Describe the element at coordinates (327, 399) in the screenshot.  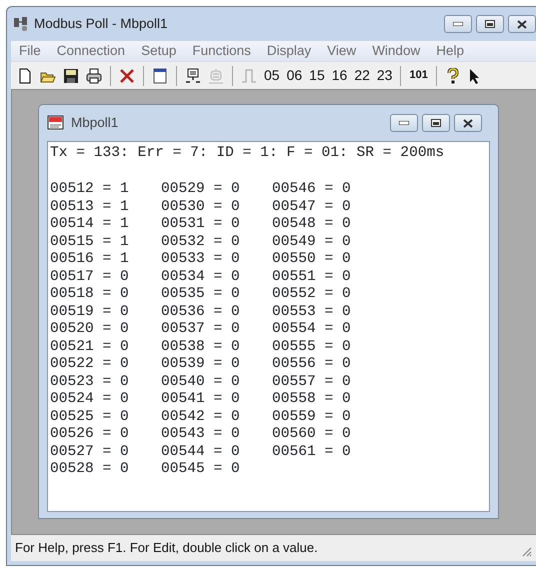
I see `register-value: 00558 = 0` at that location.